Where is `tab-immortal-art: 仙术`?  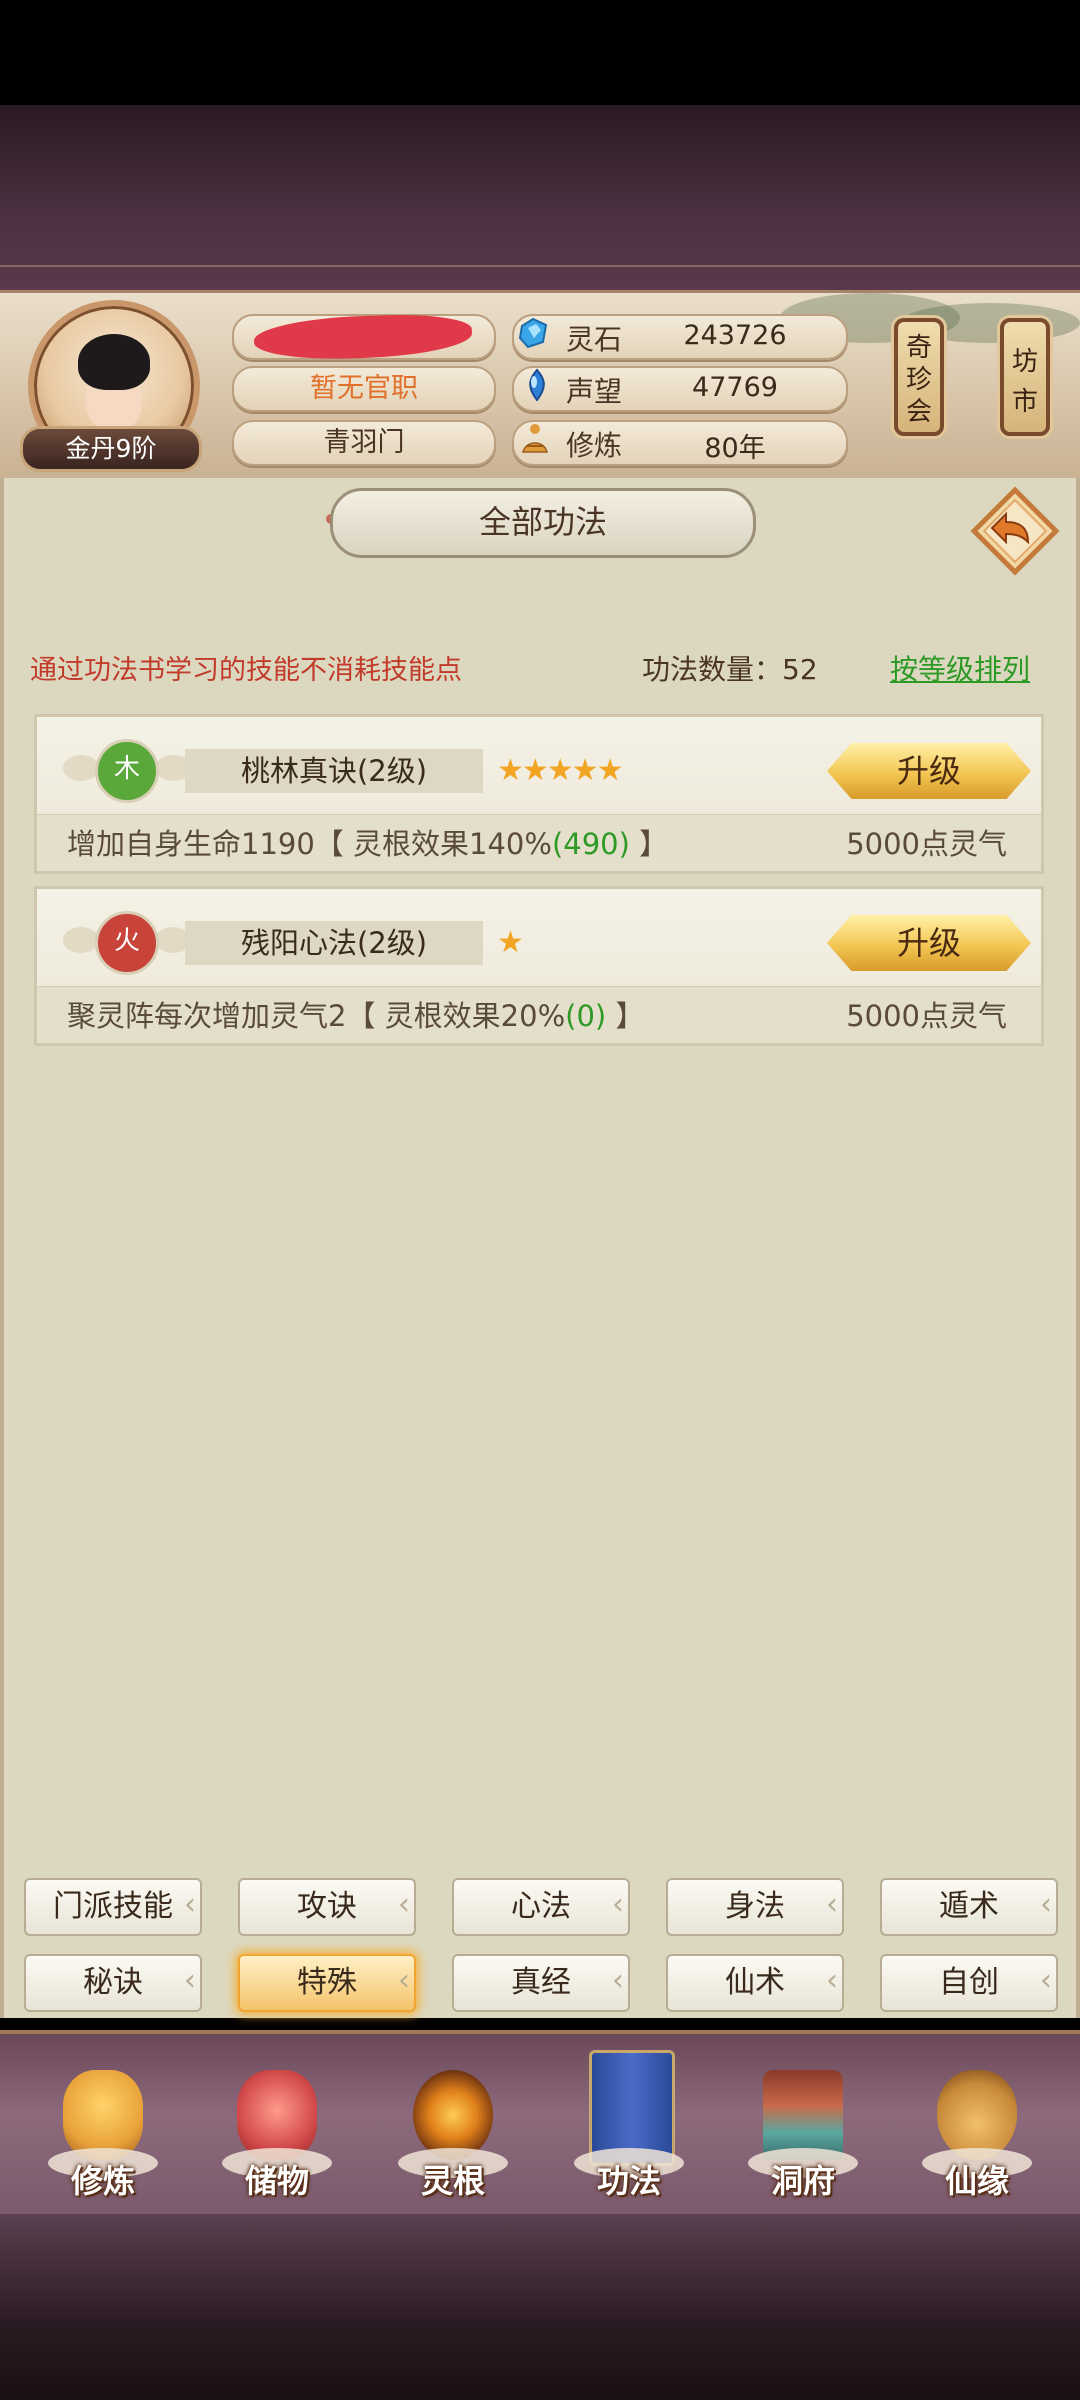
tab-immortal-art: 仙术 is located at coordinates (755, 1983).